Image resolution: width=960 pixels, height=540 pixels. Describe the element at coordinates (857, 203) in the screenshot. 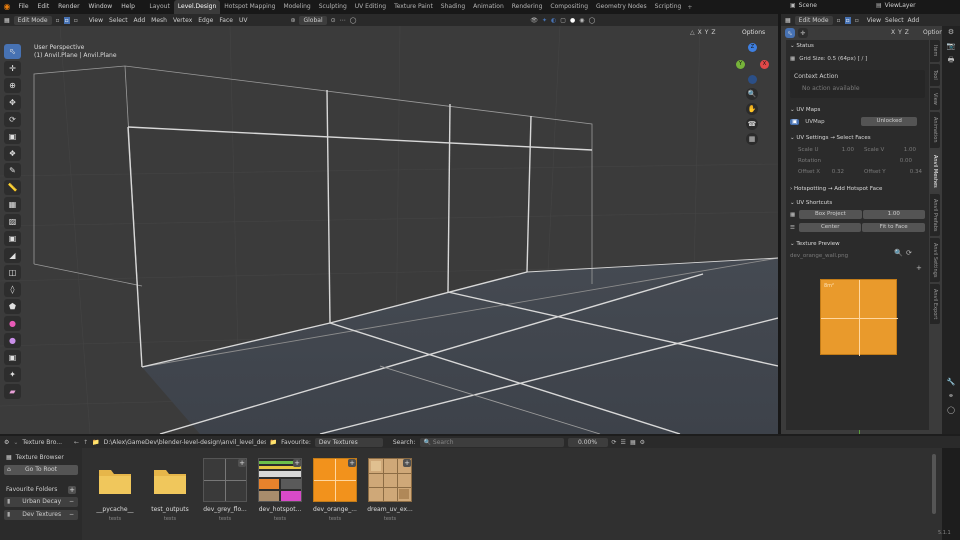

I see `uv-shortcuts-header: ⌄ UV Shortcuts` at that location.